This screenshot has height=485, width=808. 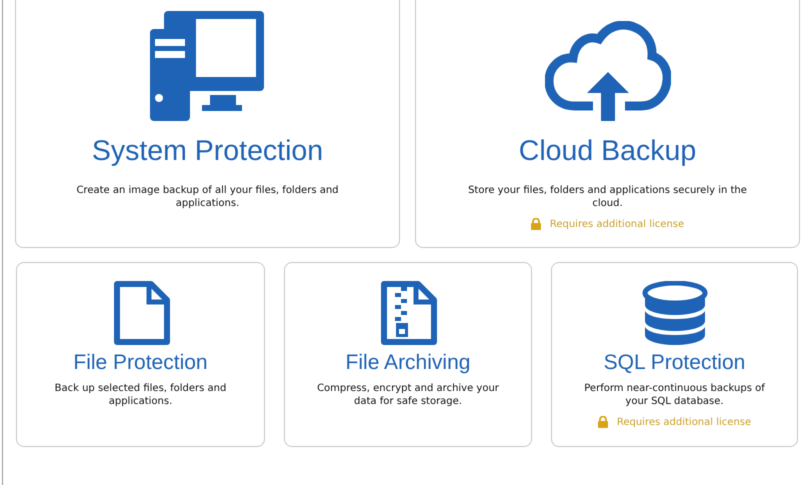 I want to click on feature-card: File Protection Back up selected files, folders and applications., so click(x=140, y=354).